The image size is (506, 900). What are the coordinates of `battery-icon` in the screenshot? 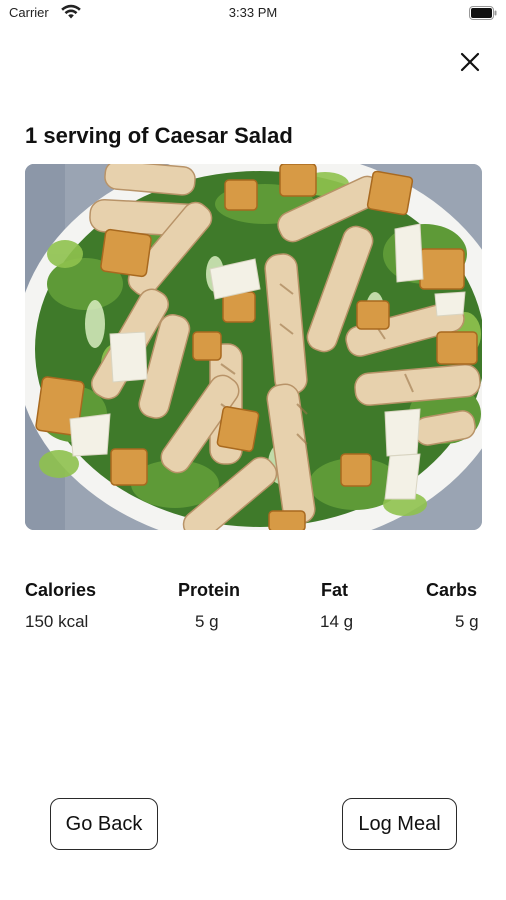 It's located at (483, 13).